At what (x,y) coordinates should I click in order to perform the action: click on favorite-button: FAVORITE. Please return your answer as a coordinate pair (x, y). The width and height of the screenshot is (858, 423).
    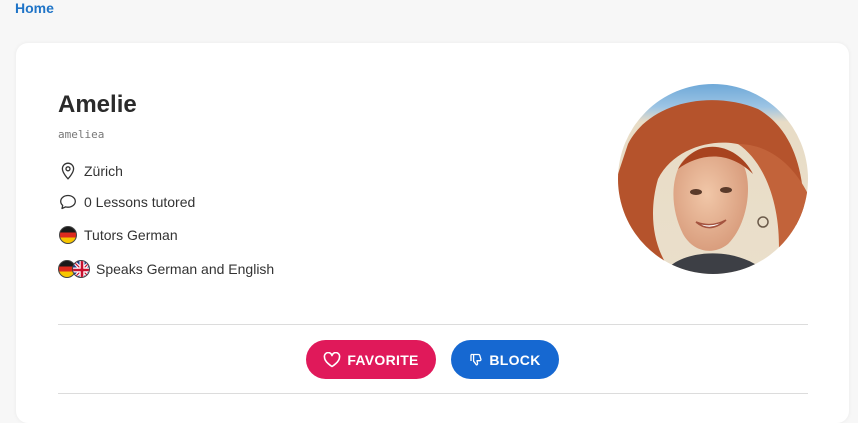
    Looking at the image, I should click on (371, 359).